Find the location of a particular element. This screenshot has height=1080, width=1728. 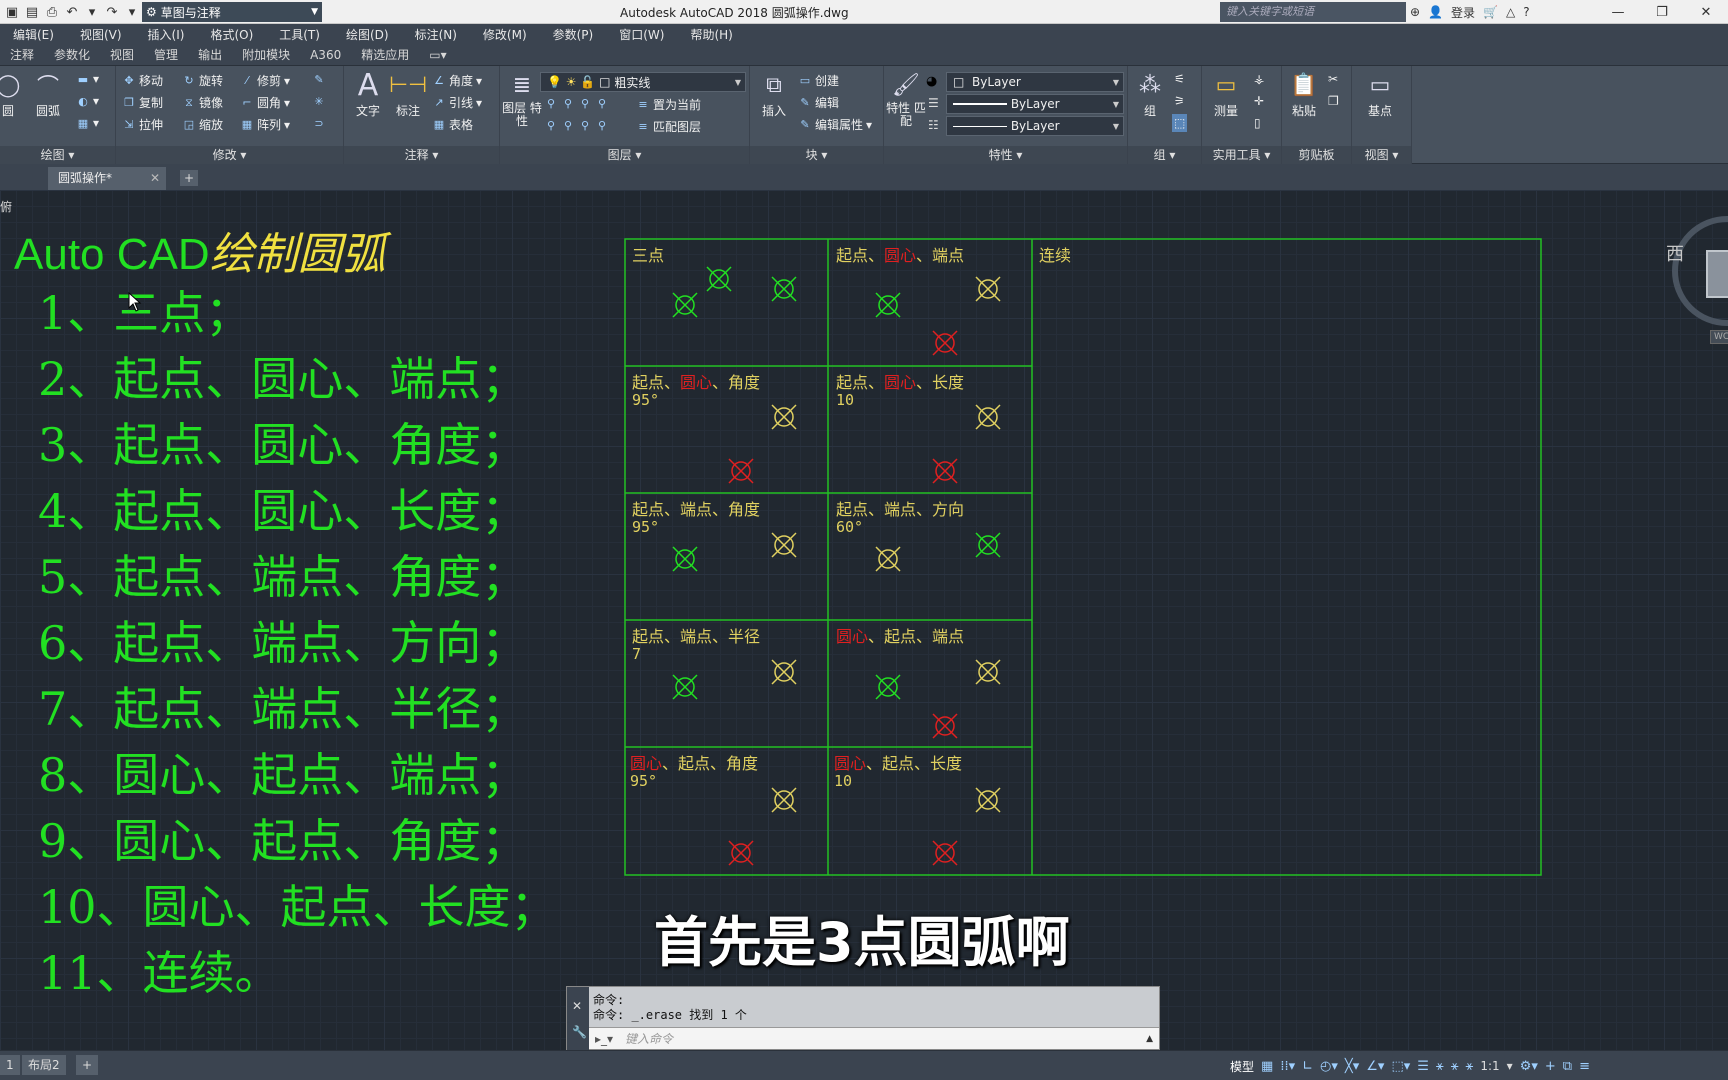

menu-parametric: 参数(P) is located at coordinates (573, 34).